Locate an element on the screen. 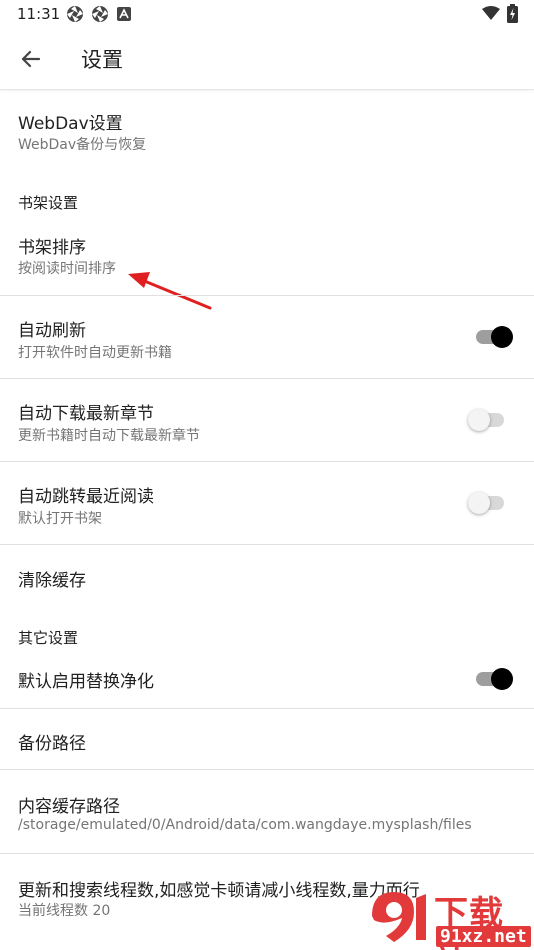  battery-charging-icon is located at coordinates (512, 13).